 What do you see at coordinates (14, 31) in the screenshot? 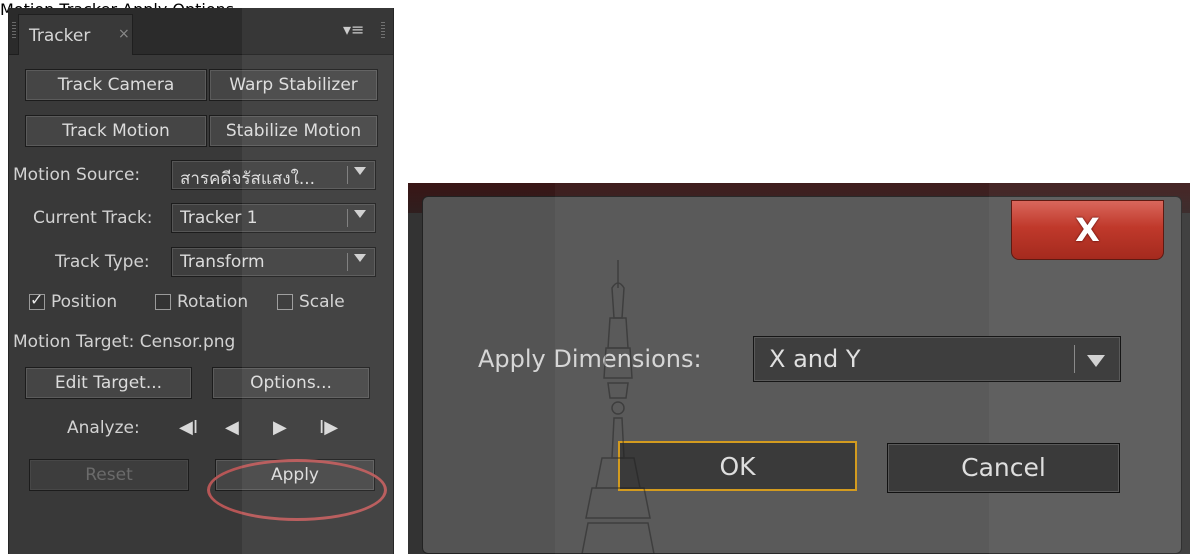
I see `panel-grip-icon` at bounding box center [14, 31].